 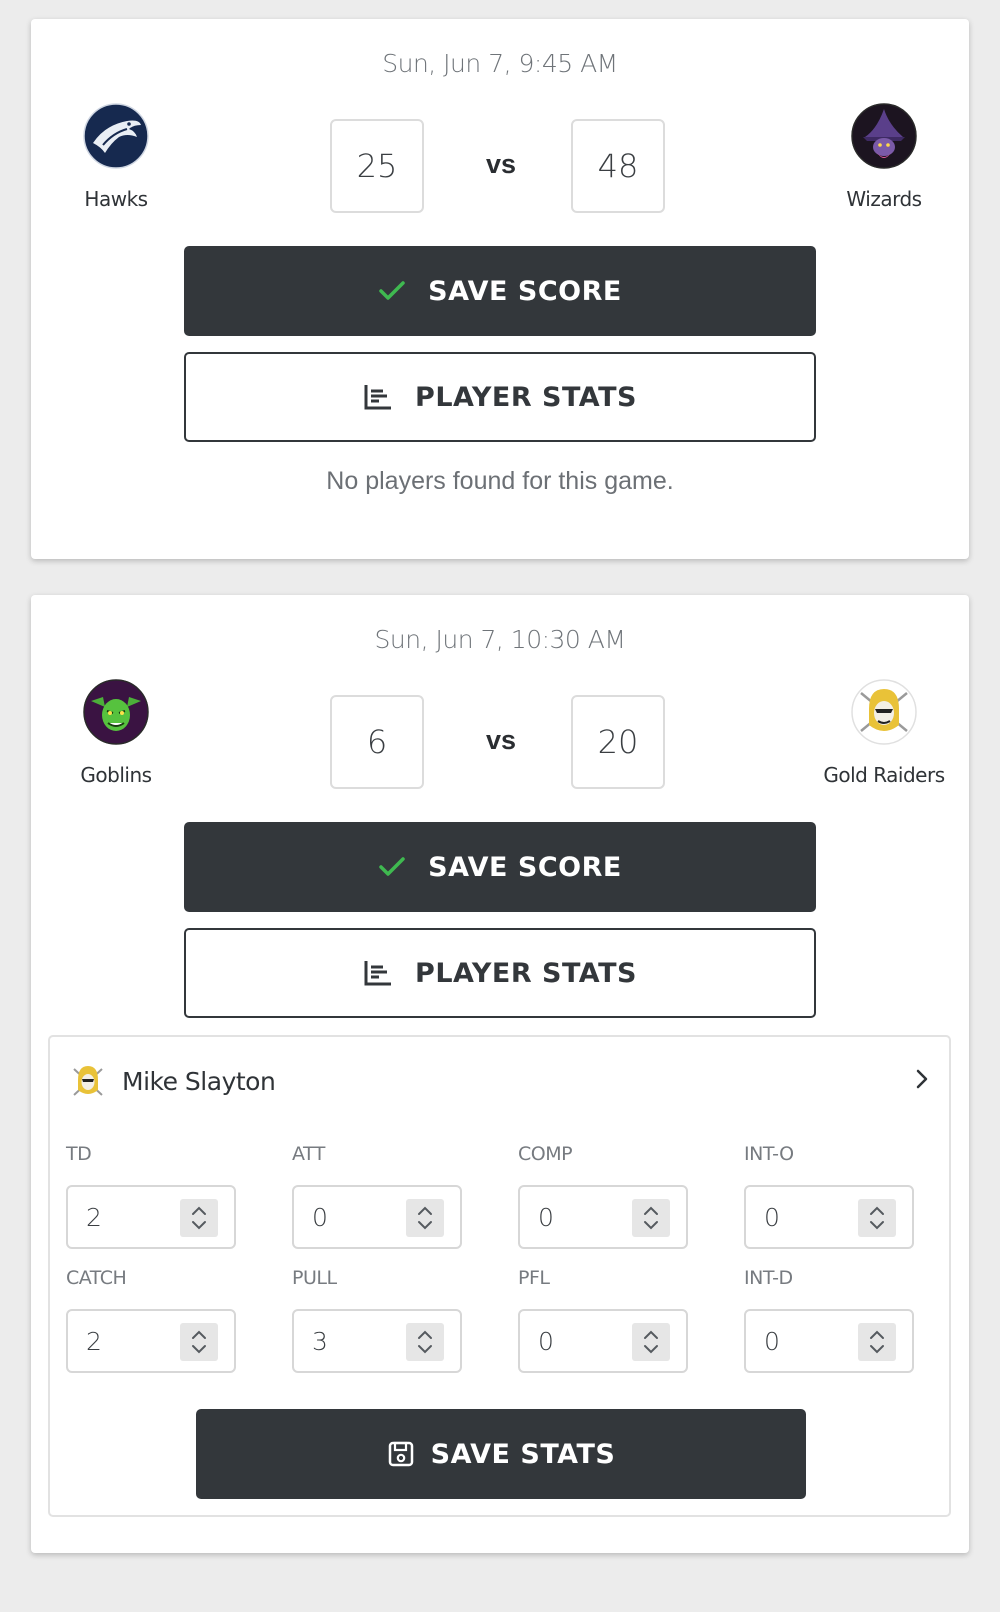 I want to click on raider-logo-icon, so click(x=884, y=712).